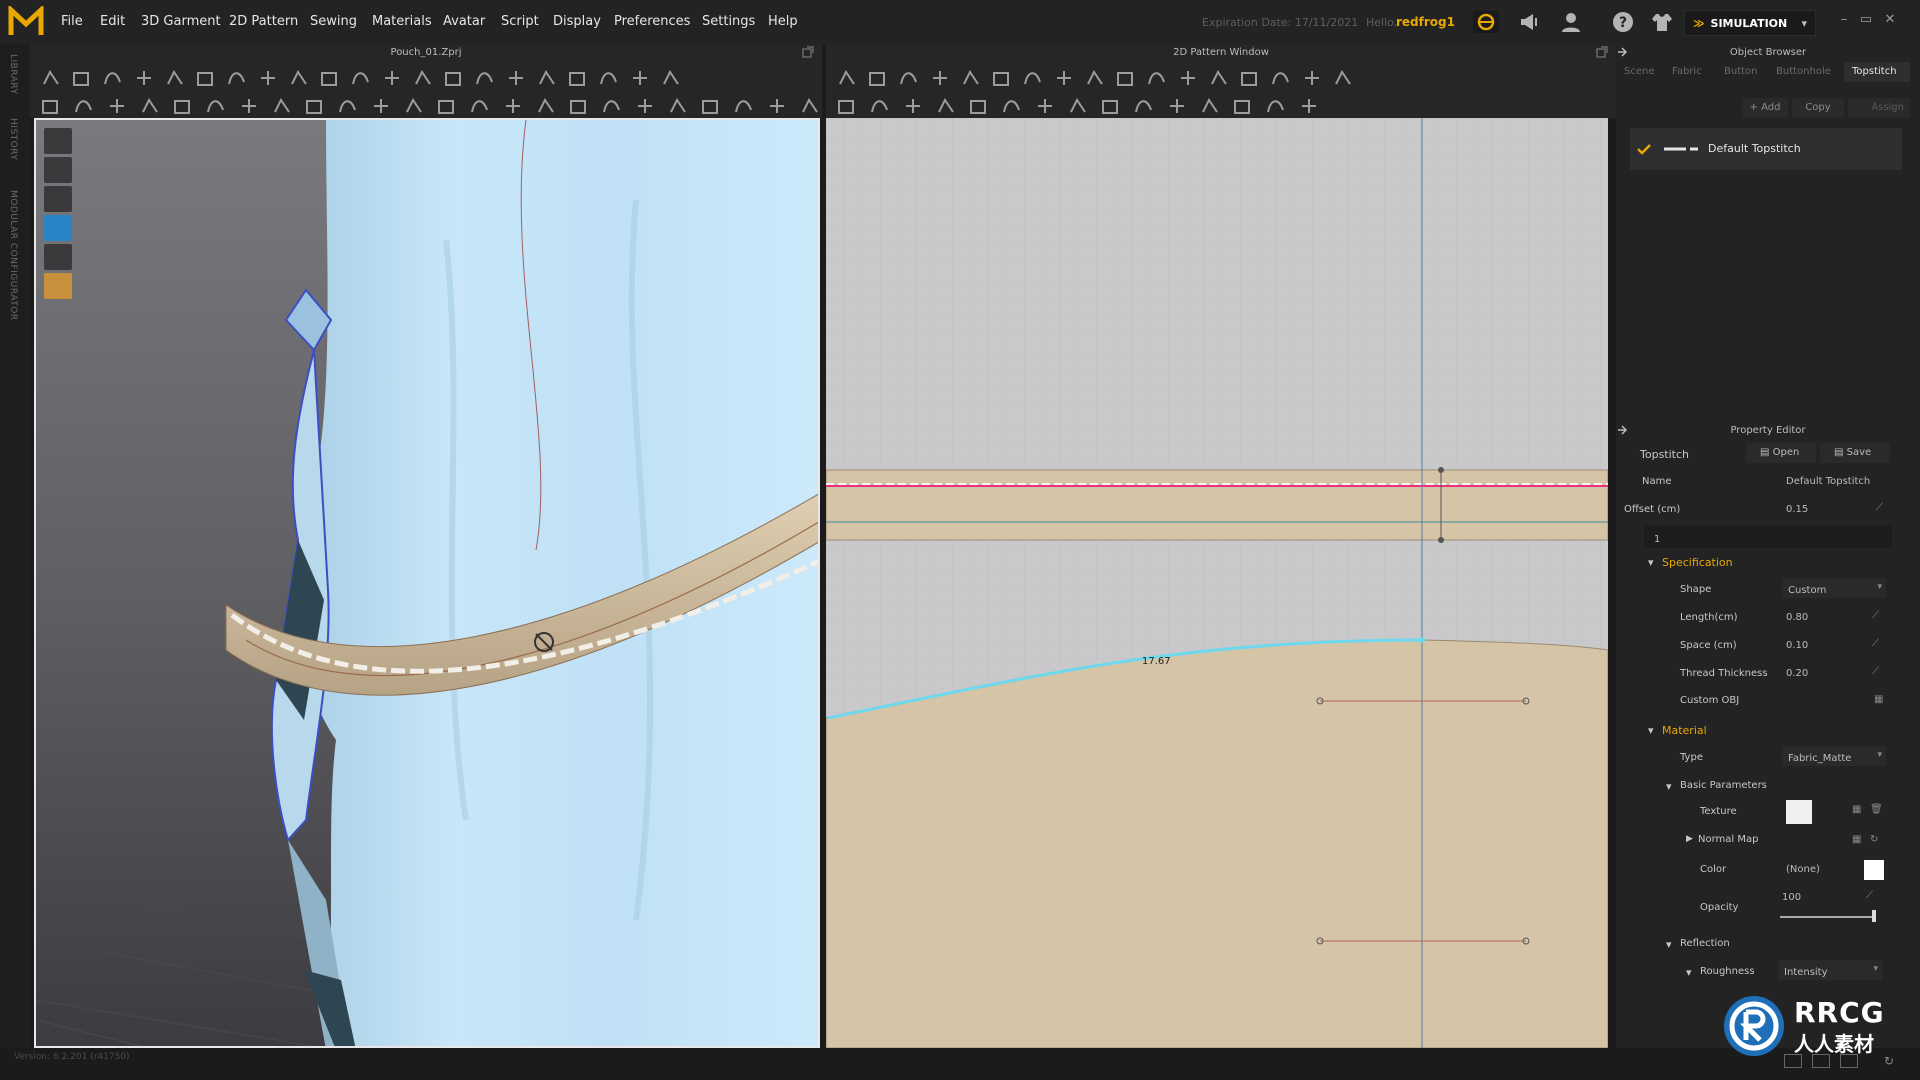 This screenshot has height=1080, width=1920. Describe the element at coordinates (652, 21) in the screenshot. I see `menu-preferences: Preferences` at that location.